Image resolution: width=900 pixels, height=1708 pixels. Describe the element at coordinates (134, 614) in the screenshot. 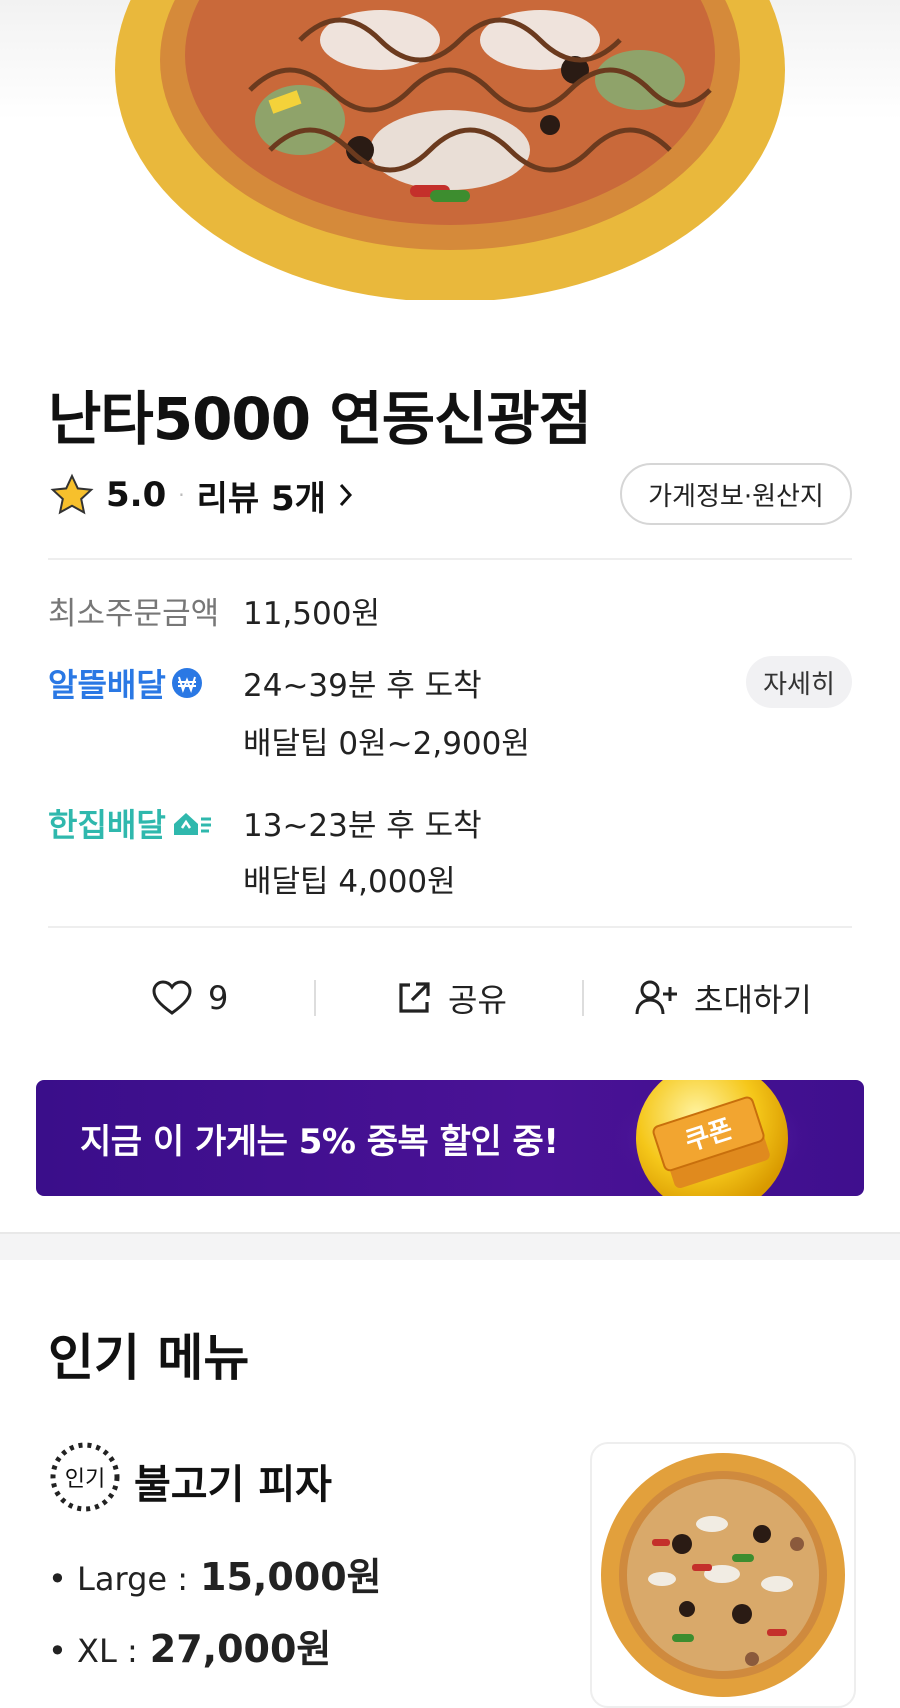

I see `min-order-label: 최소주문금액` at that location.